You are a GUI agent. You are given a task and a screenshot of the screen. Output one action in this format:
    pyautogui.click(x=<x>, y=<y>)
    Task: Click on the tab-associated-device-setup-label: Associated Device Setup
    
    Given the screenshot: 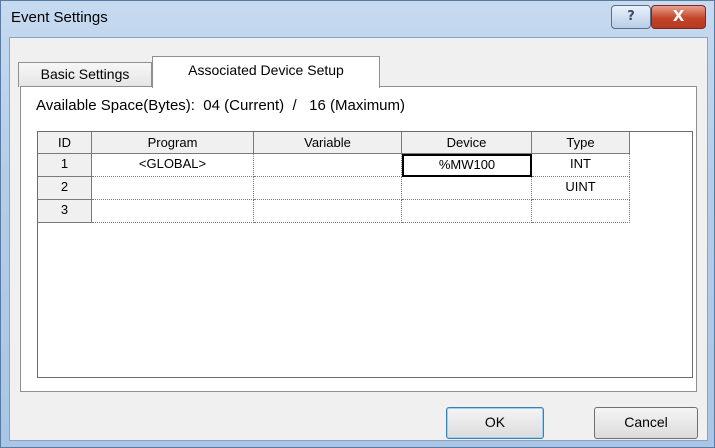 What is the action you would take?
    pyautogui.click(x=266, y=70)
    